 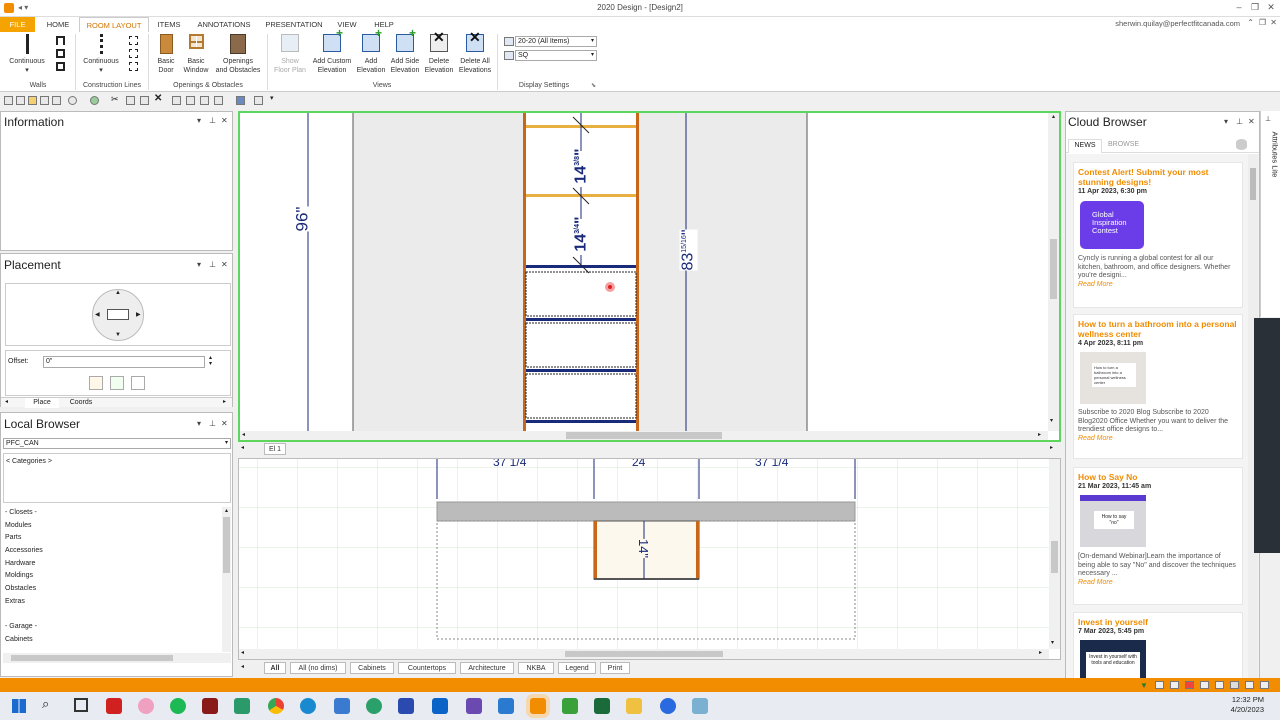 I want to click on app-blue-icon, so click(x=342, y=706).